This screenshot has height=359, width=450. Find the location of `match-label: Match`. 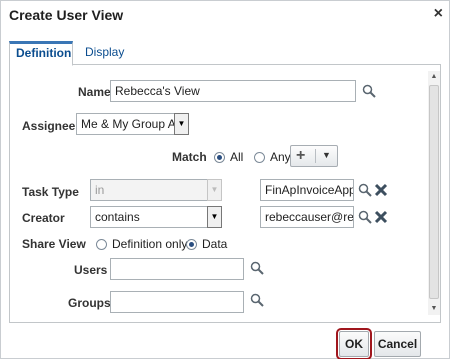

match-label: Match is located at coordinates (189, 157).